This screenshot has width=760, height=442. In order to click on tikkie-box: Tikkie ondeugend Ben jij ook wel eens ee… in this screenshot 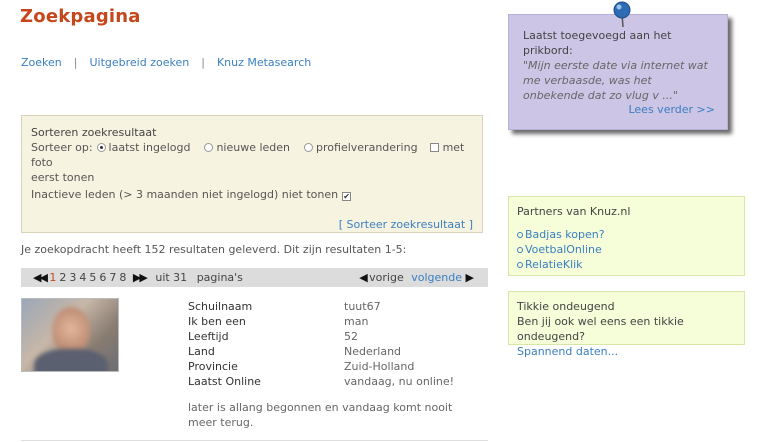, I will do `click(626, 324)`.